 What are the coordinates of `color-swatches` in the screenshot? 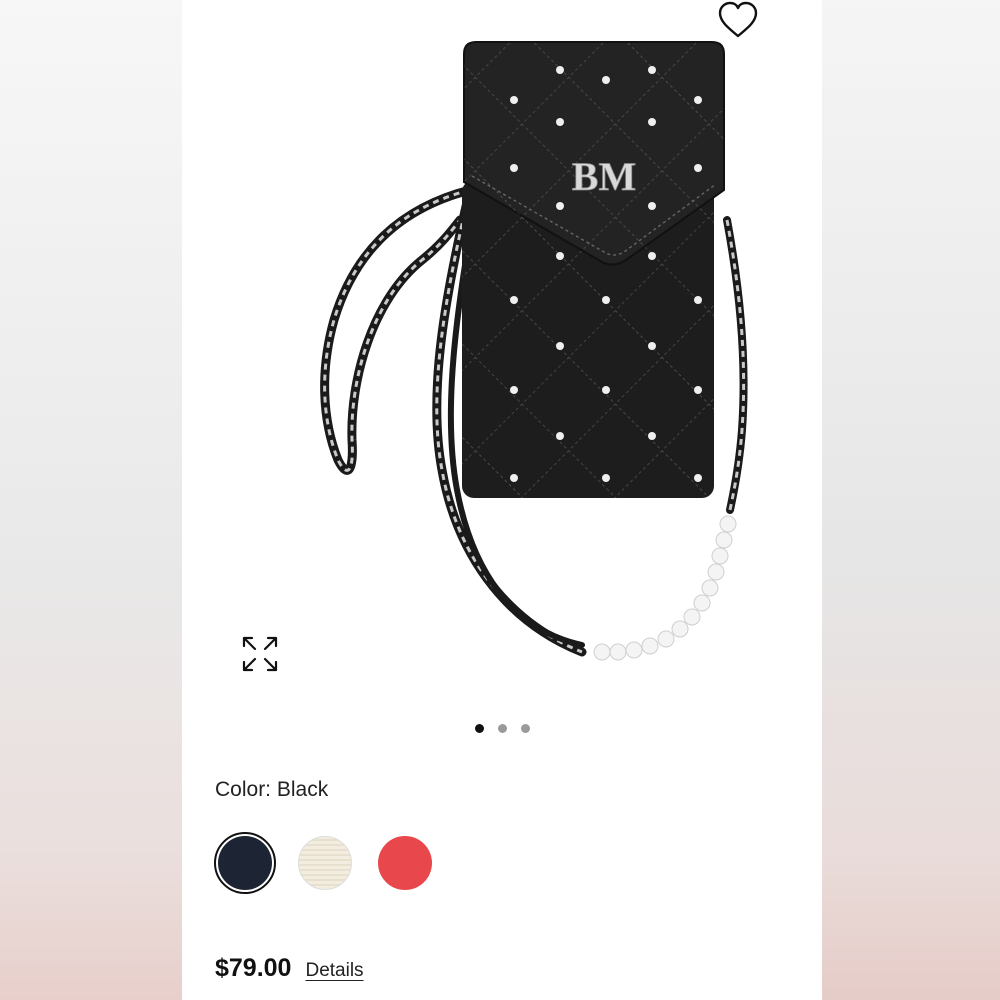 It's located at (325, 863).